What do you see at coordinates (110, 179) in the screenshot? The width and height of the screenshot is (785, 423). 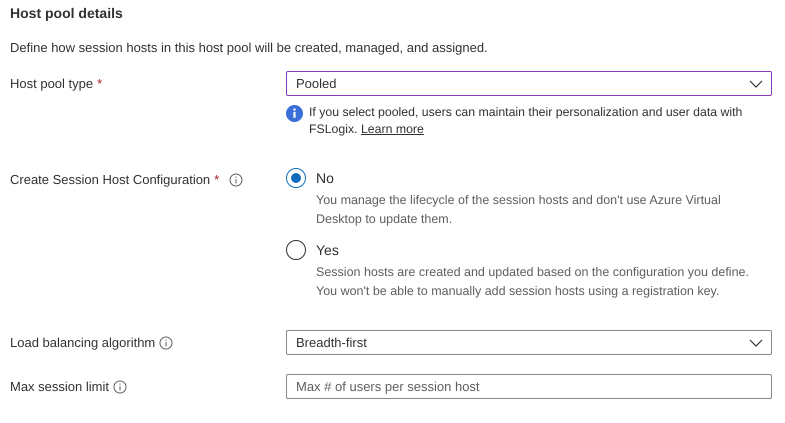 I see `field-label: Create Session Host Configuration` at bounding box center [110, 179].